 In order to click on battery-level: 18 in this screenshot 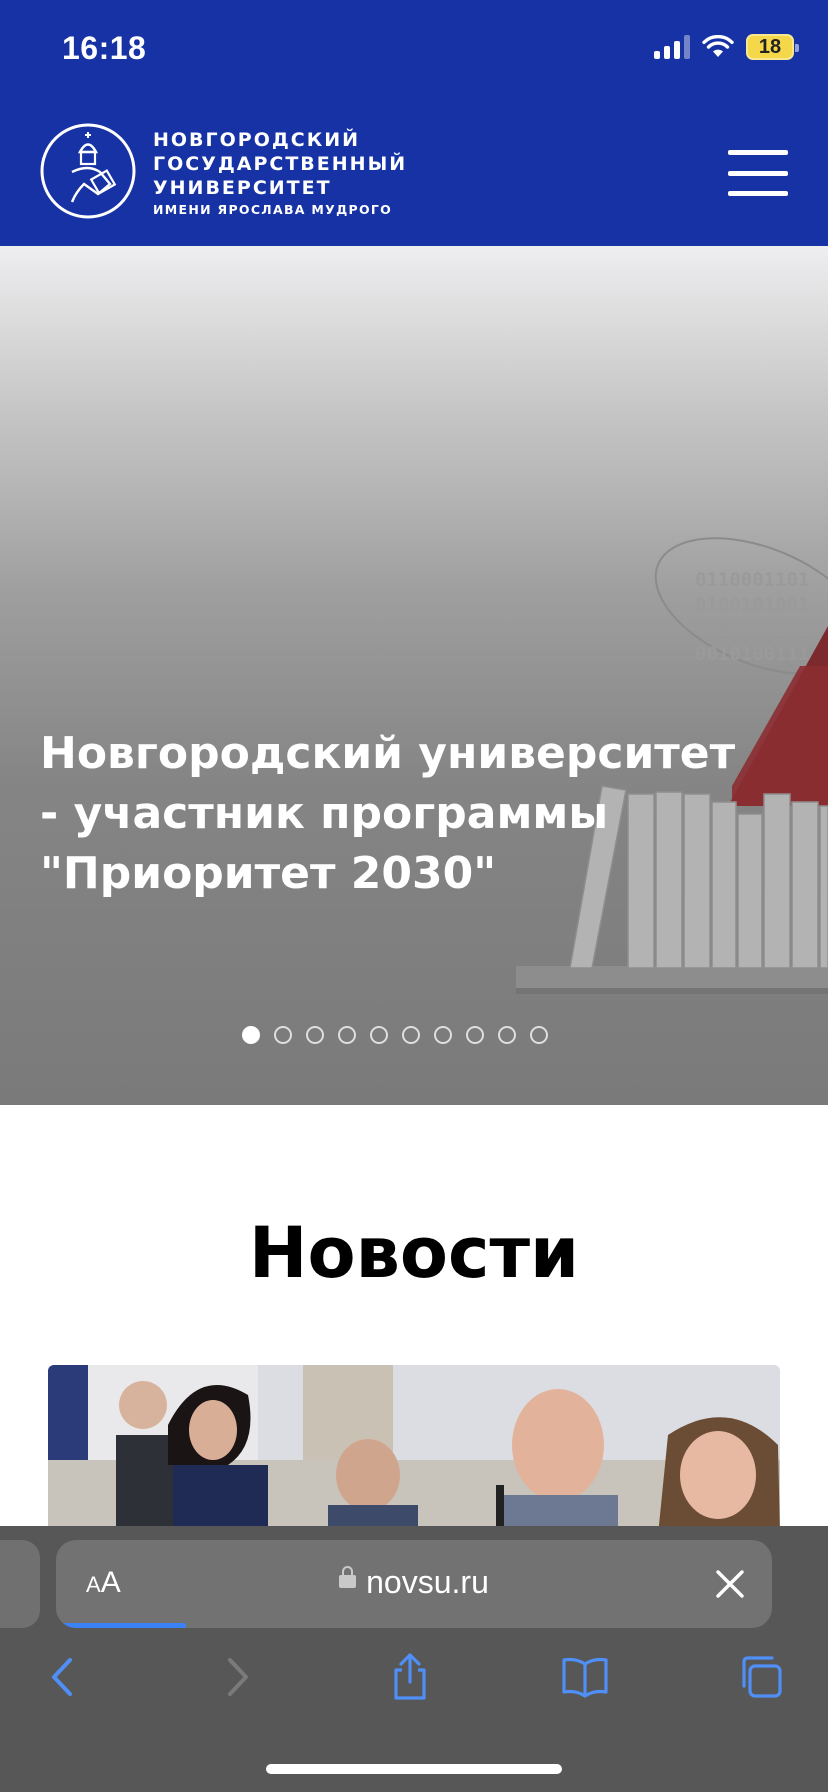, I will do `click(770, 46)`.